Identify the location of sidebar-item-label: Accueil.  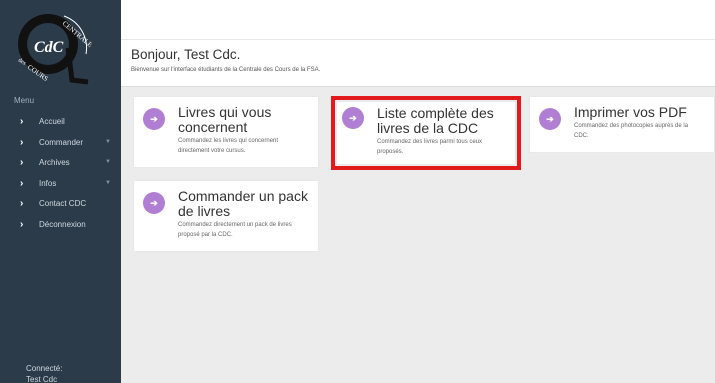
(52, 121).